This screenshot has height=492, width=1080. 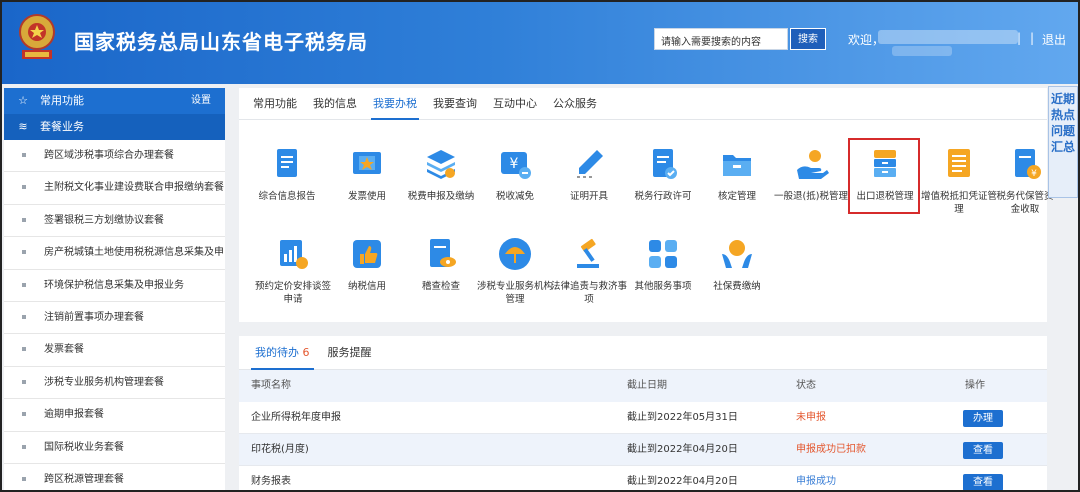 What do you see at coordinates (114, 127) in the screenshot?
I see `sidebar-package-header: ≋ 套餐业务` at bounding box center [114, 127].